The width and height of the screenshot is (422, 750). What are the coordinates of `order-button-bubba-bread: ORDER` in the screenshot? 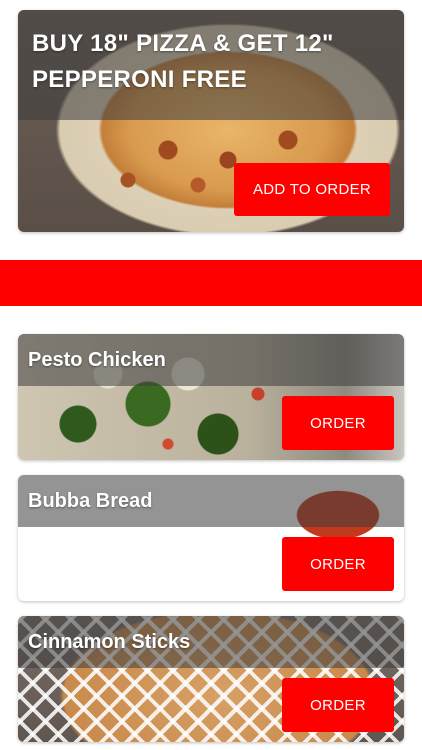 It's located at (338, 564).